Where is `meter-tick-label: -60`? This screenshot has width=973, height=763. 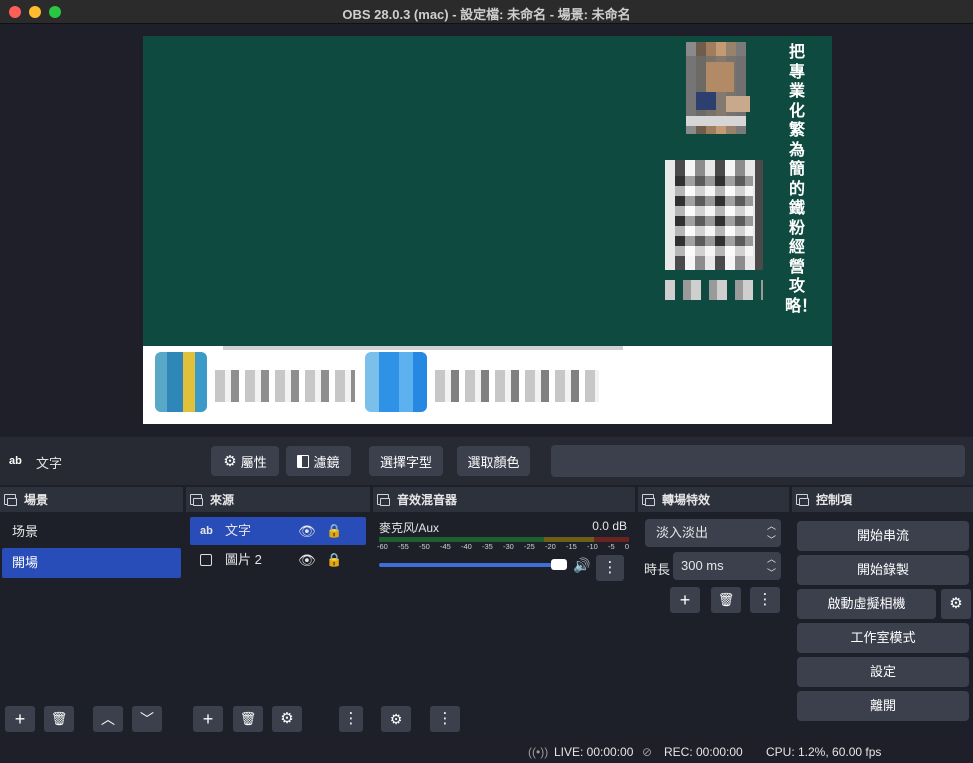
meter-tick-label: -60 is located at coordinates (382, 546).